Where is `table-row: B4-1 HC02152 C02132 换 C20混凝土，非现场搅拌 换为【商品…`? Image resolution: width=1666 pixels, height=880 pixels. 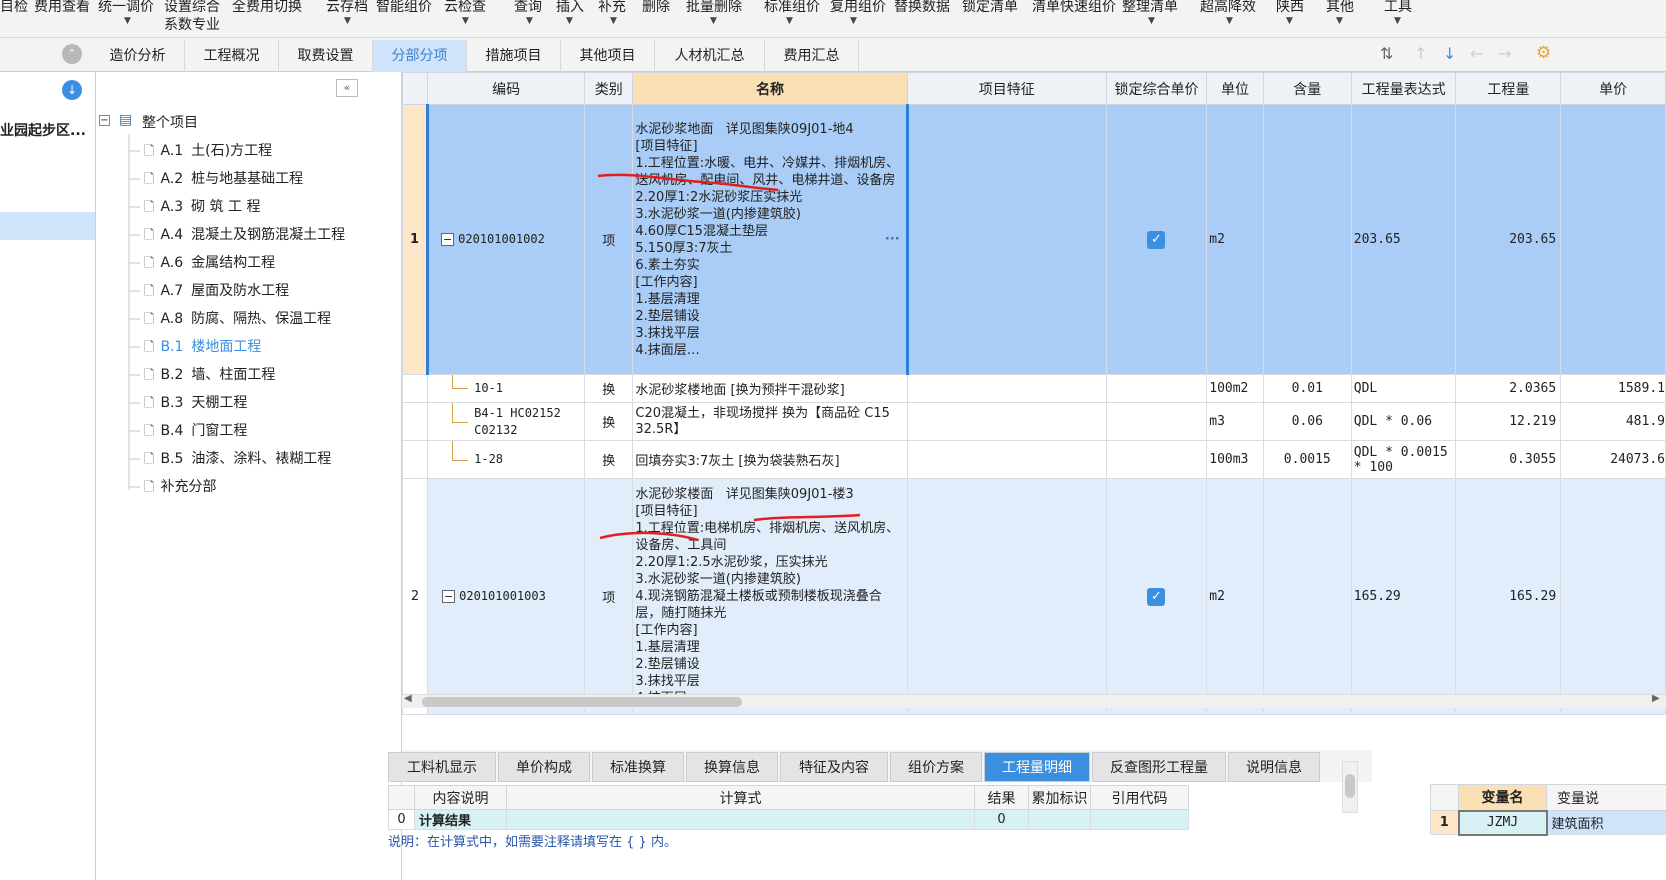 table-row: B4-1 HC02152 C02132 换 C20混凝土，非现场搅拌 换为【商品… is located at coordinates (1034, 421).